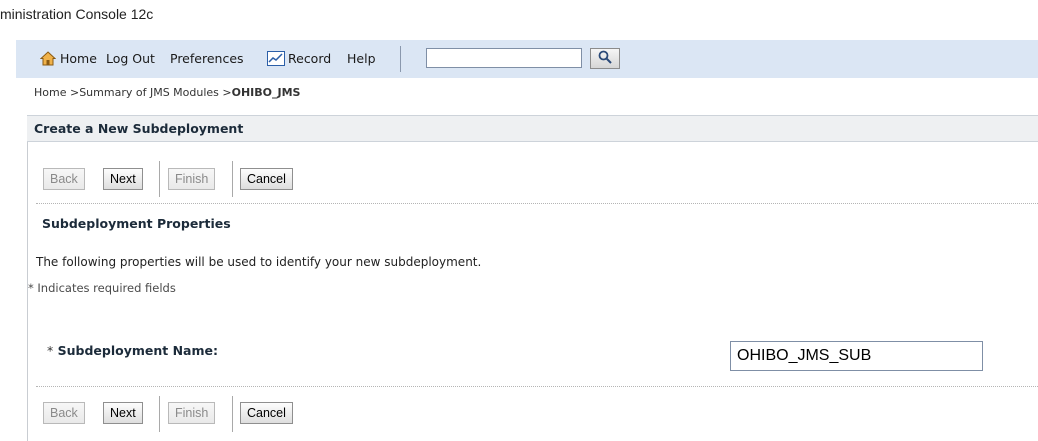 Image resolution: width=1038 pixels, height=441 pixels. Describe the element at coordinates (309, 59) in the screenshot. I see `record-link: Record` at that location.